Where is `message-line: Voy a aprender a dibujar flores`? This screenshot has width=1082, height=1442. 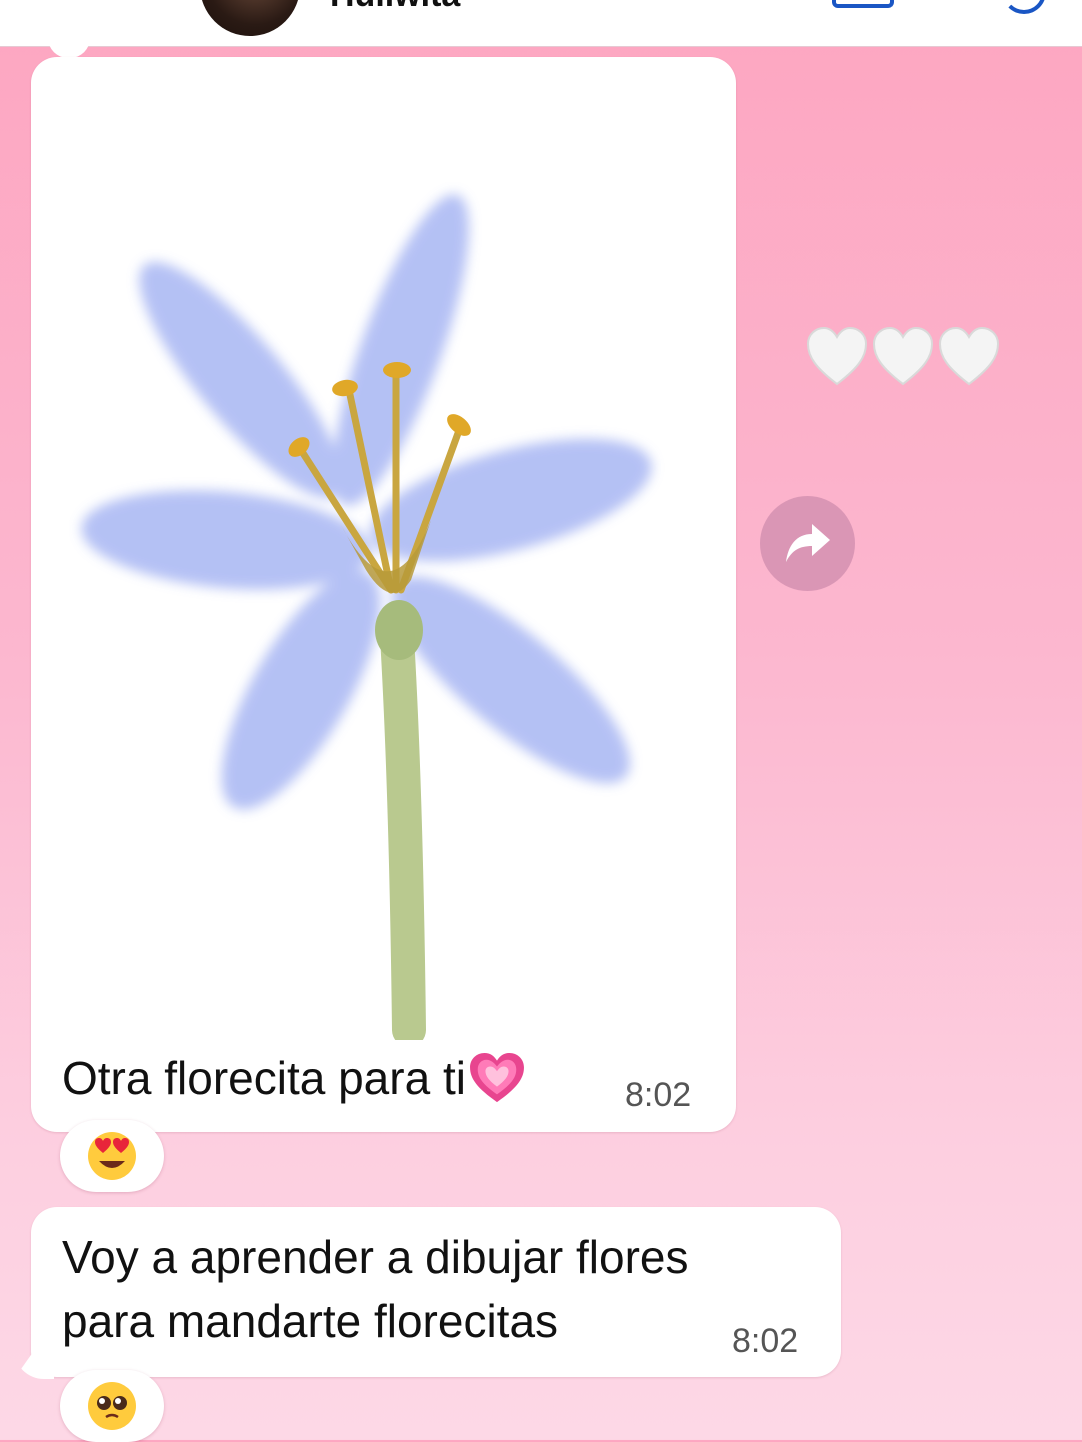 message-line: Voy a aprender a dibujar flores is located at coordinates (375, 1257).